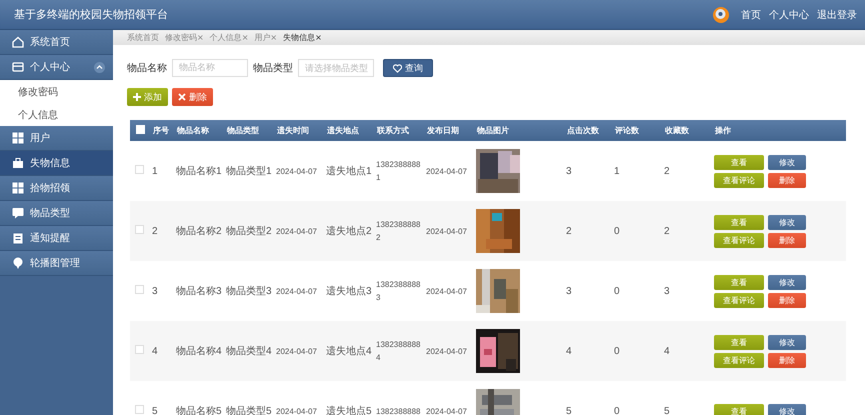 The height and width of the screenshot is (415, 865). What do you see at coordinates (56, 188) in the screenshot?
I see `sidebar-item: 拾物招领` at bounding box center [56, 188].